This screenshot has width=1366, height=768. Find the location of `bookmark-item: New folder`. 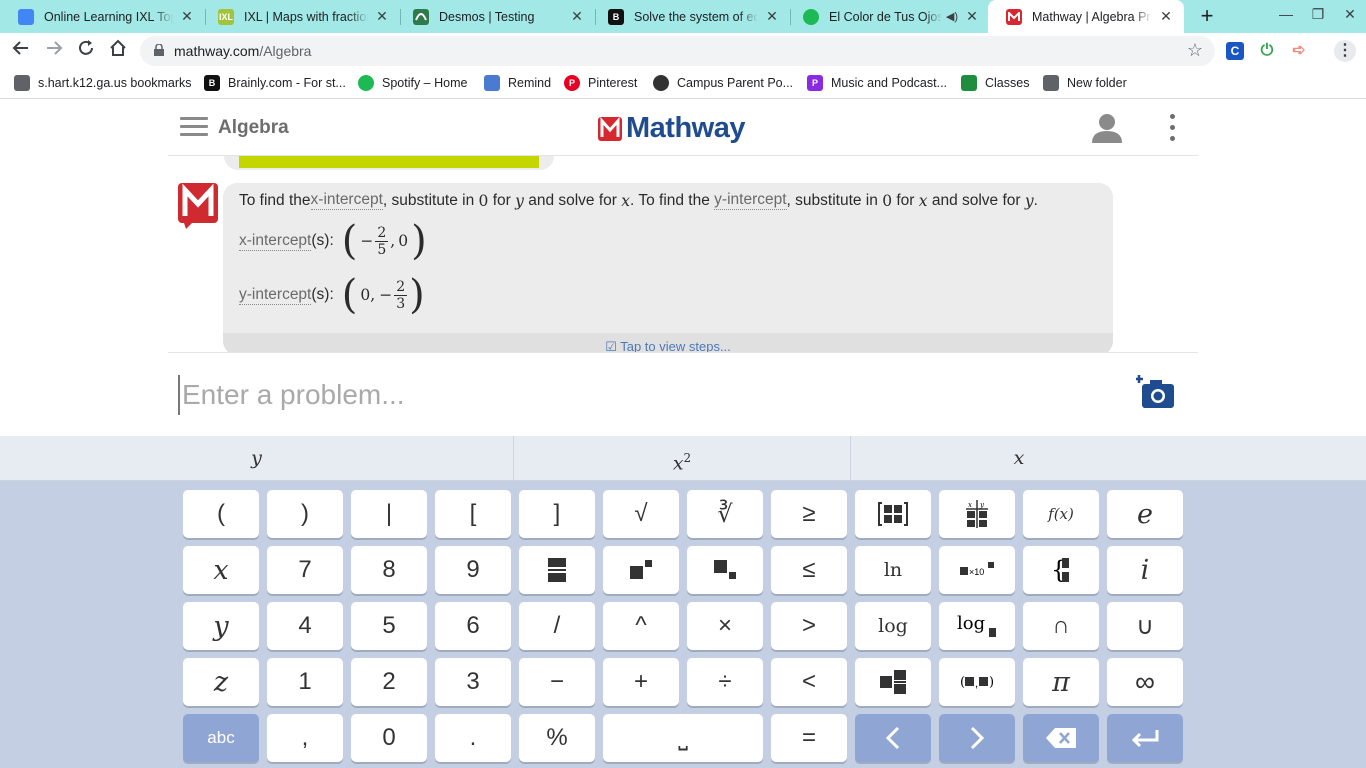

bookmark-item: New folder is located at coordinates (1085, 83).